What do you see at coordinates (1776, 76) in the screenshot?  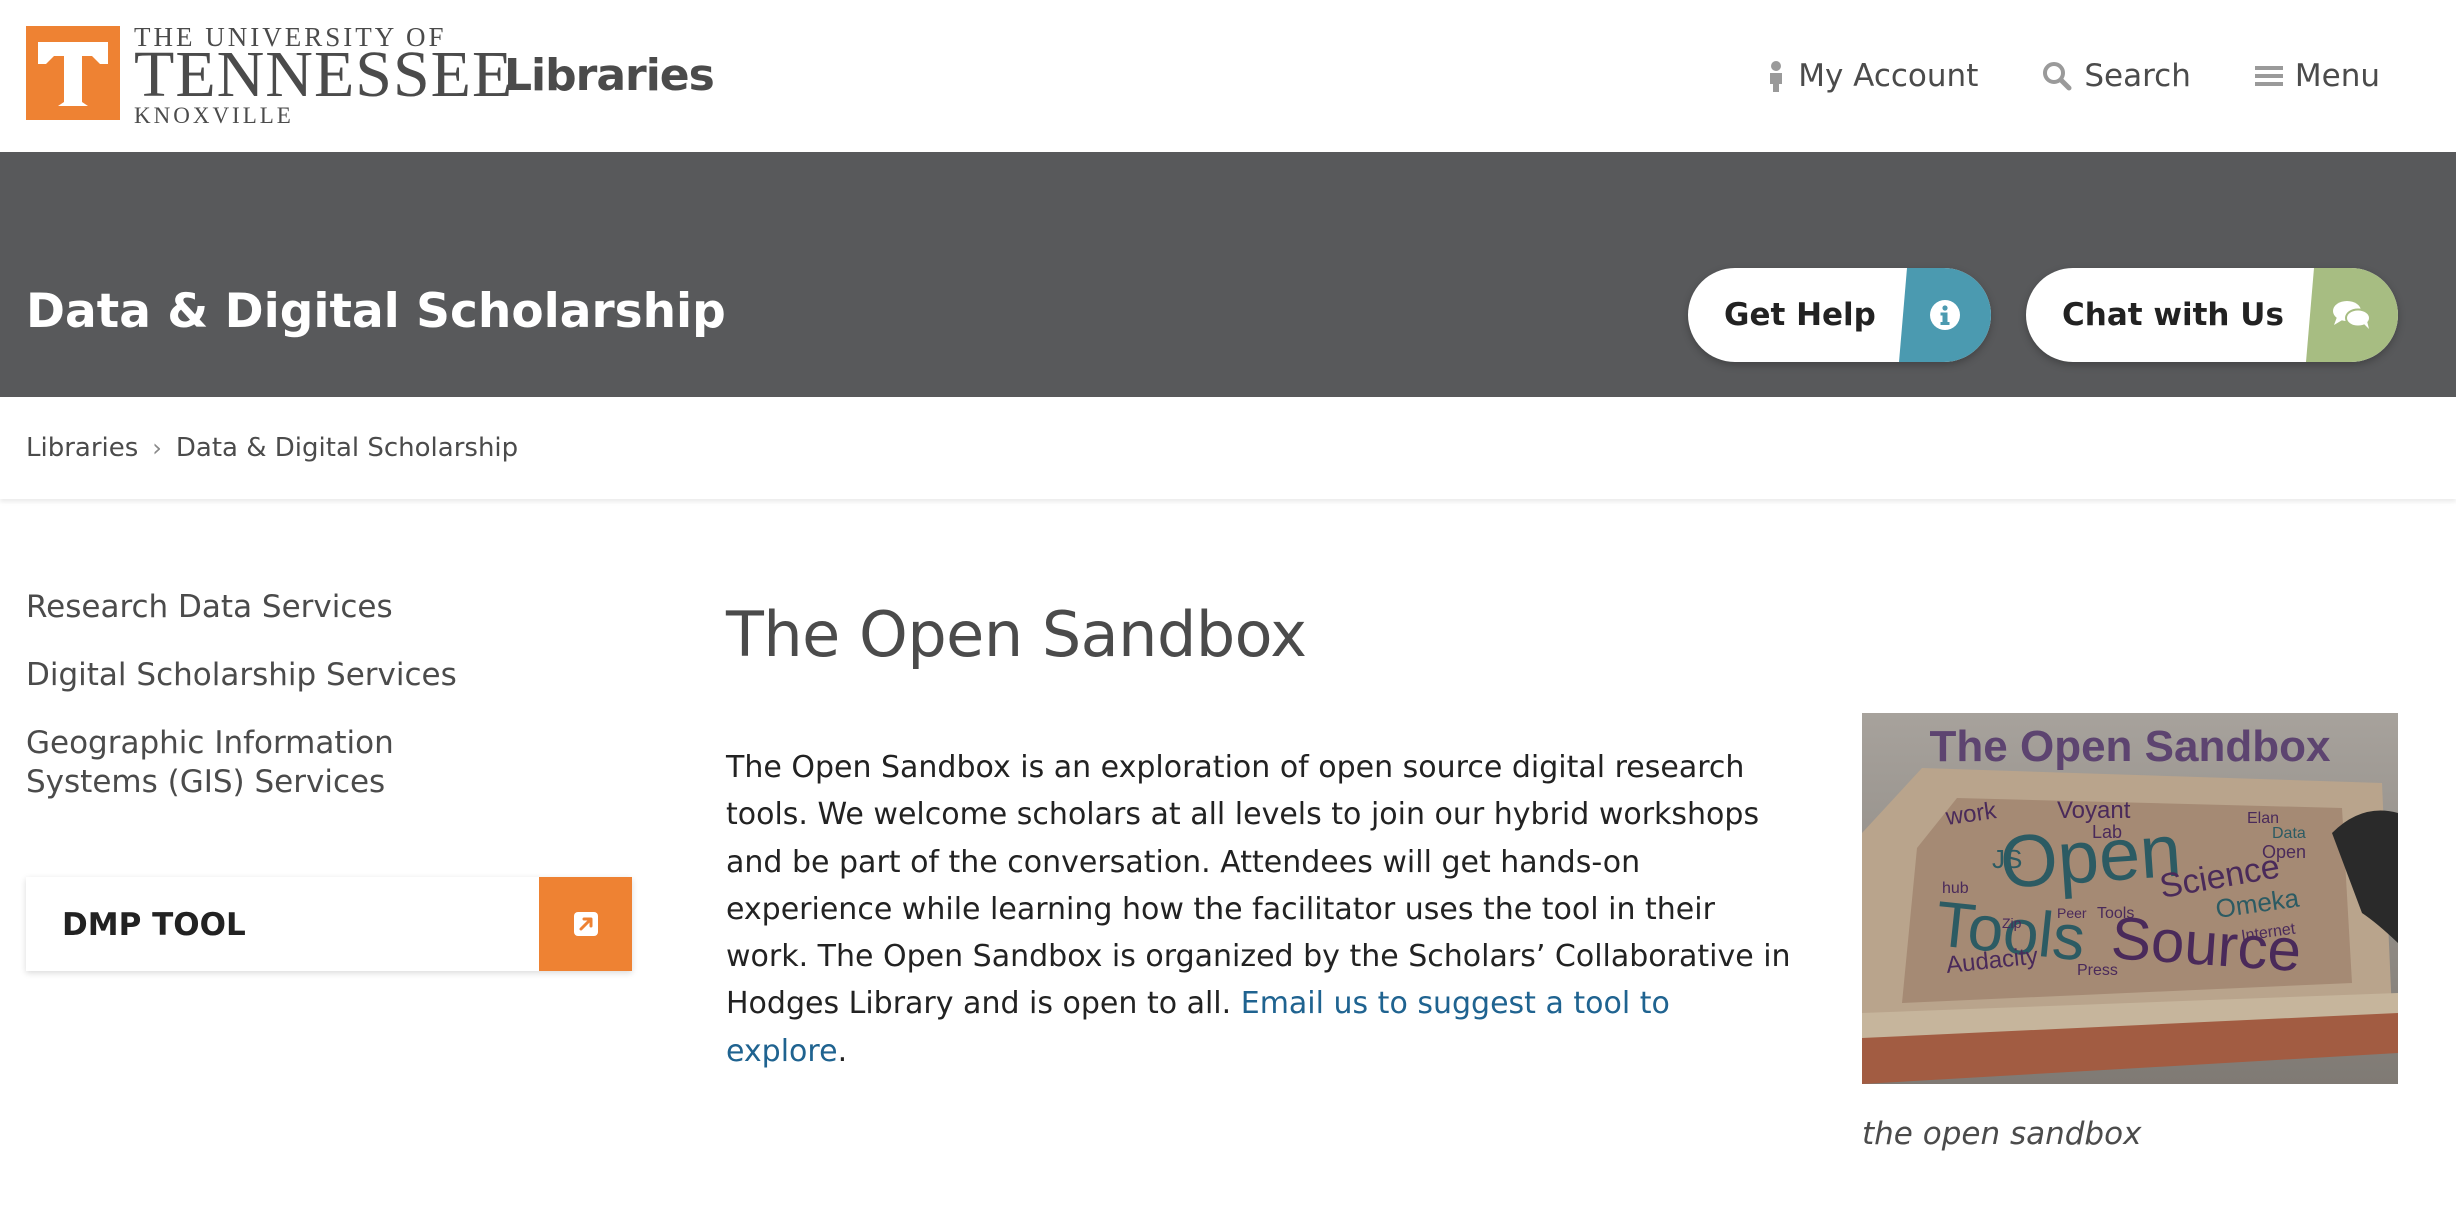 I see `person-icon` at bounding box center [1776, 76].